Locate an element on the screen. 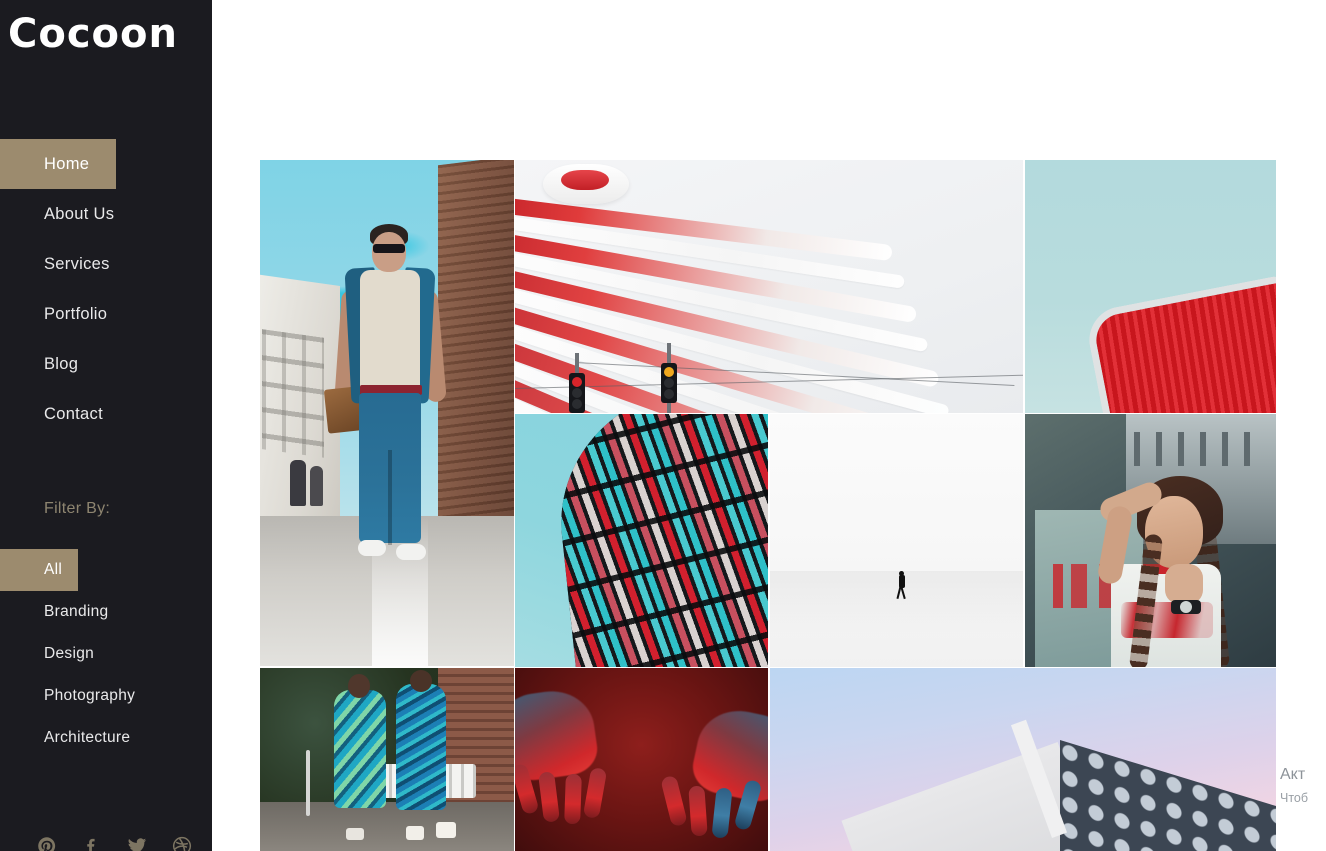 The image size is (1326, 851). nav-item-label: Contact is located at coordinates (73, 413).